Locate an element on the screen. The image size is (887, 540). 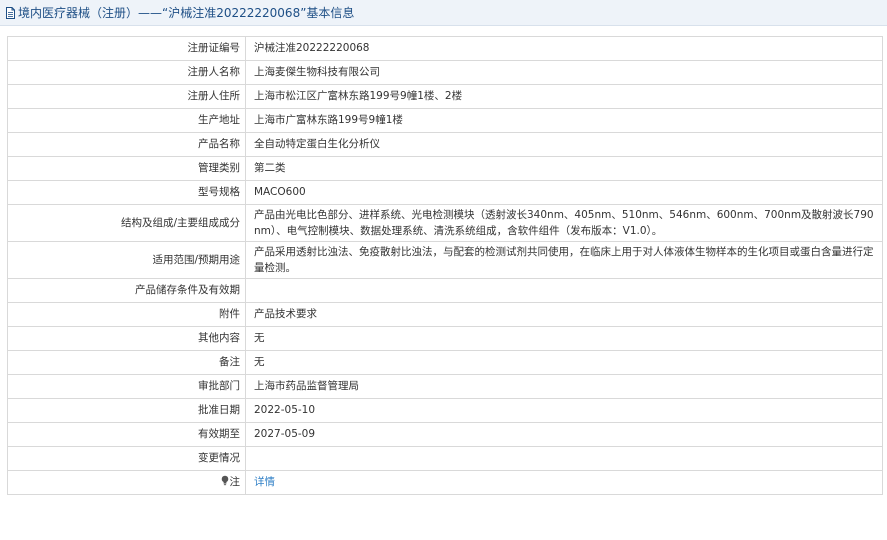
table-row-note: 注 详情 is located at coordinates (445, 482).